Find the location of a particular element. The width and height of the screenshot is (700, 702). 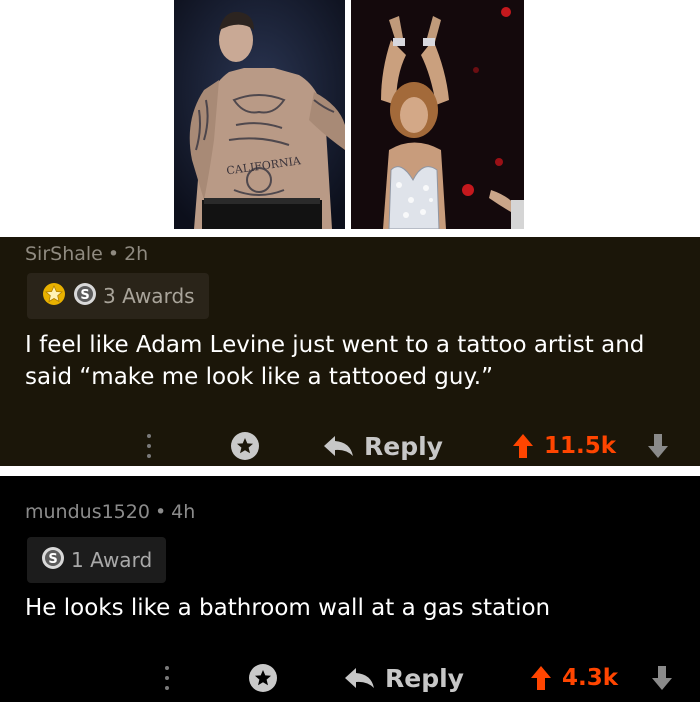

gold-star-award-icon is located at coordinates (54, 296).